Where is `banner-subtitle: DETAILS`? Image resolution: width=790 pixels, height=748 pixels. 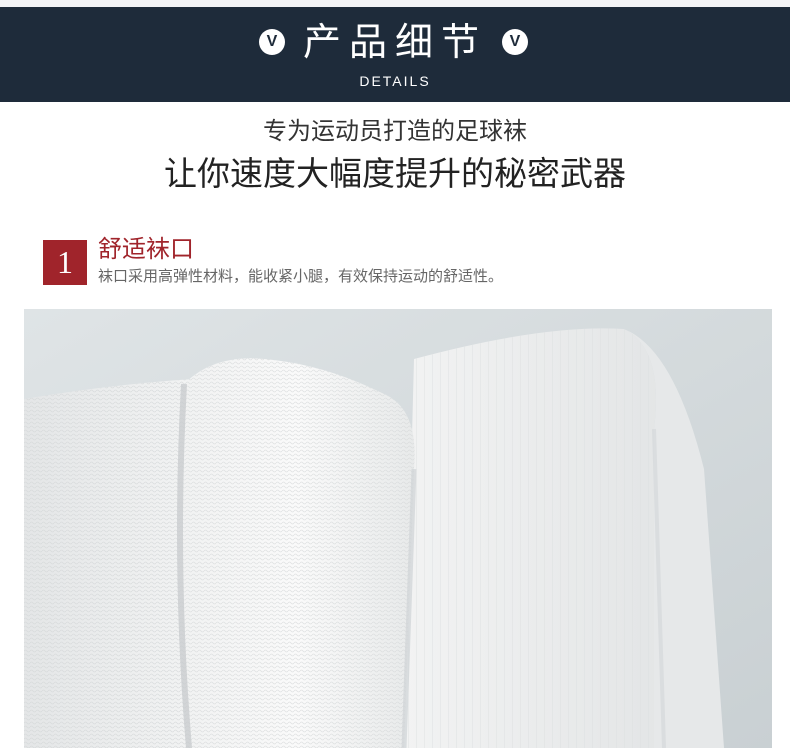
banner-subtitle: DETAILS is located at coordinates (395, 81).